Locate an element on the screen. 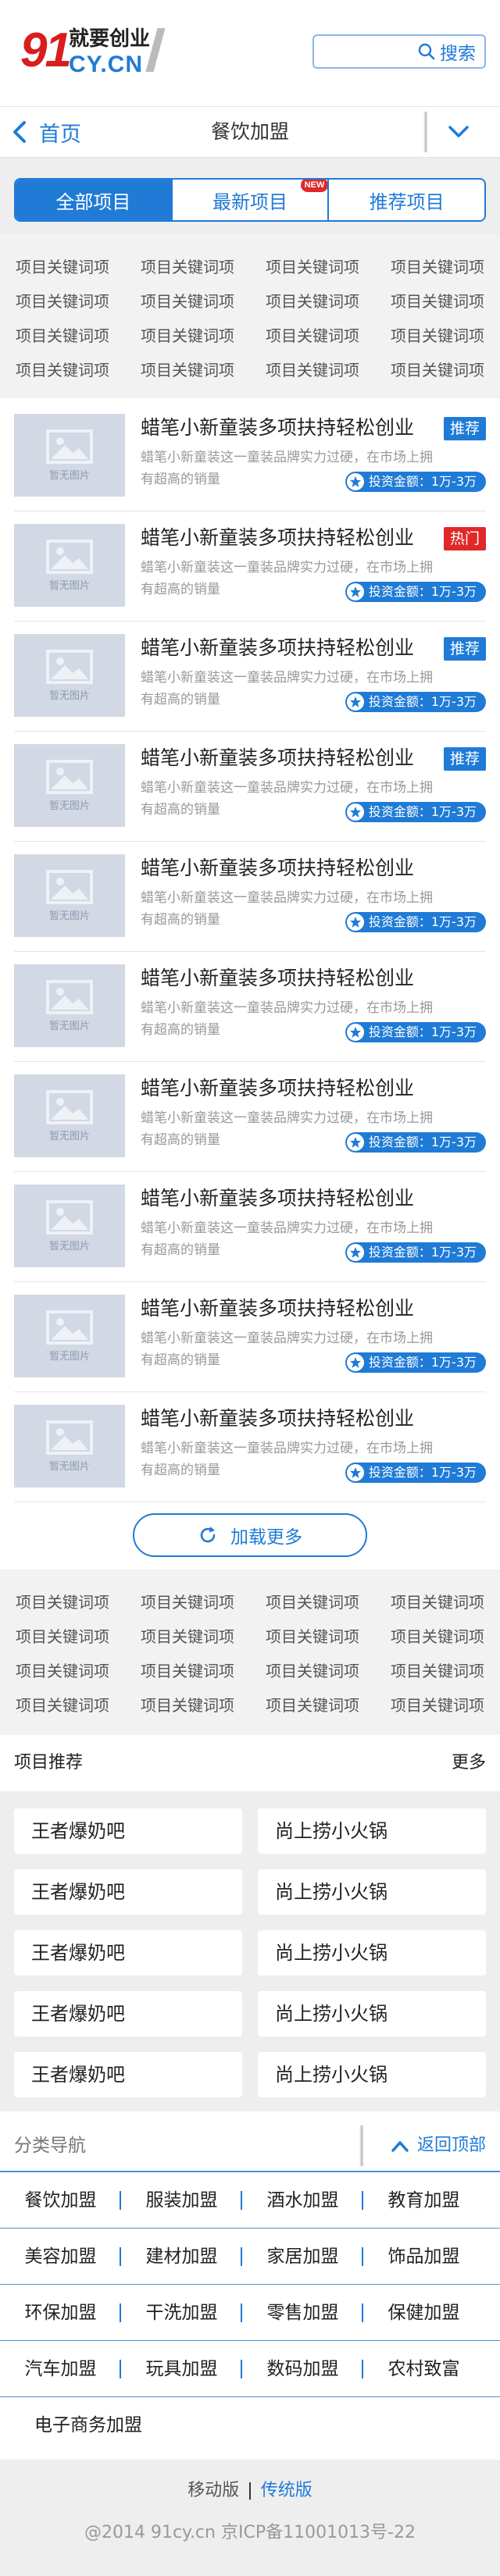 Image resolution: width=500 pixels, height=2576 pixels. back-to-top-button: 返回顶部 is located at coordinates (438, 2145).